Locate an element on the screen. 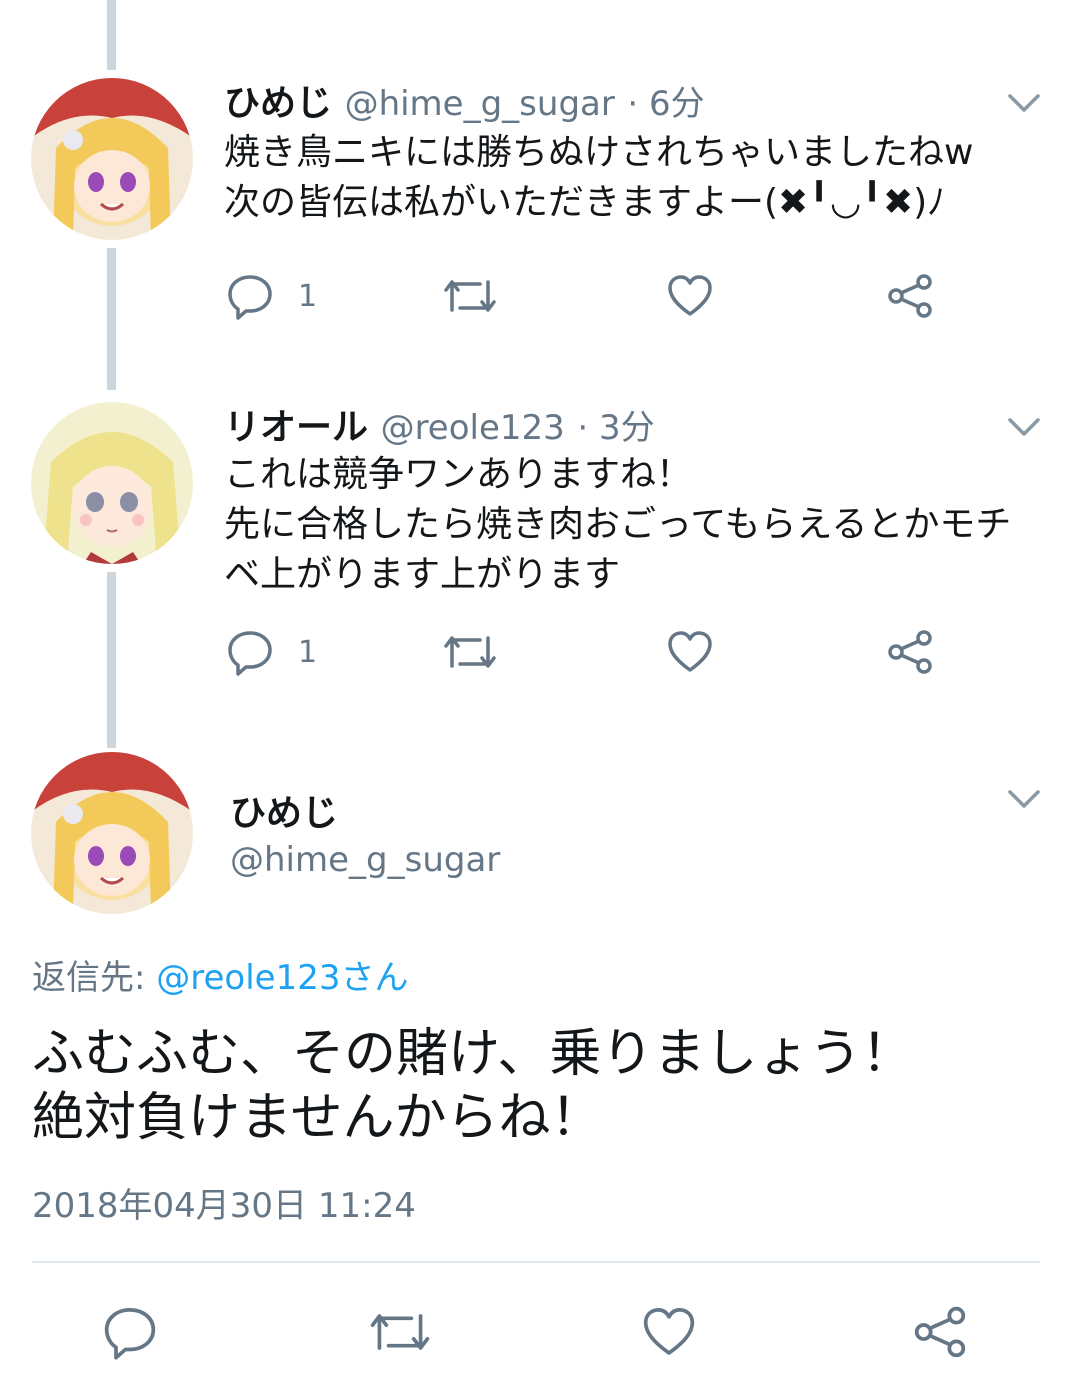 This screenshot has height=1384, width=1073. divider is located at coordinates (536, 1262).